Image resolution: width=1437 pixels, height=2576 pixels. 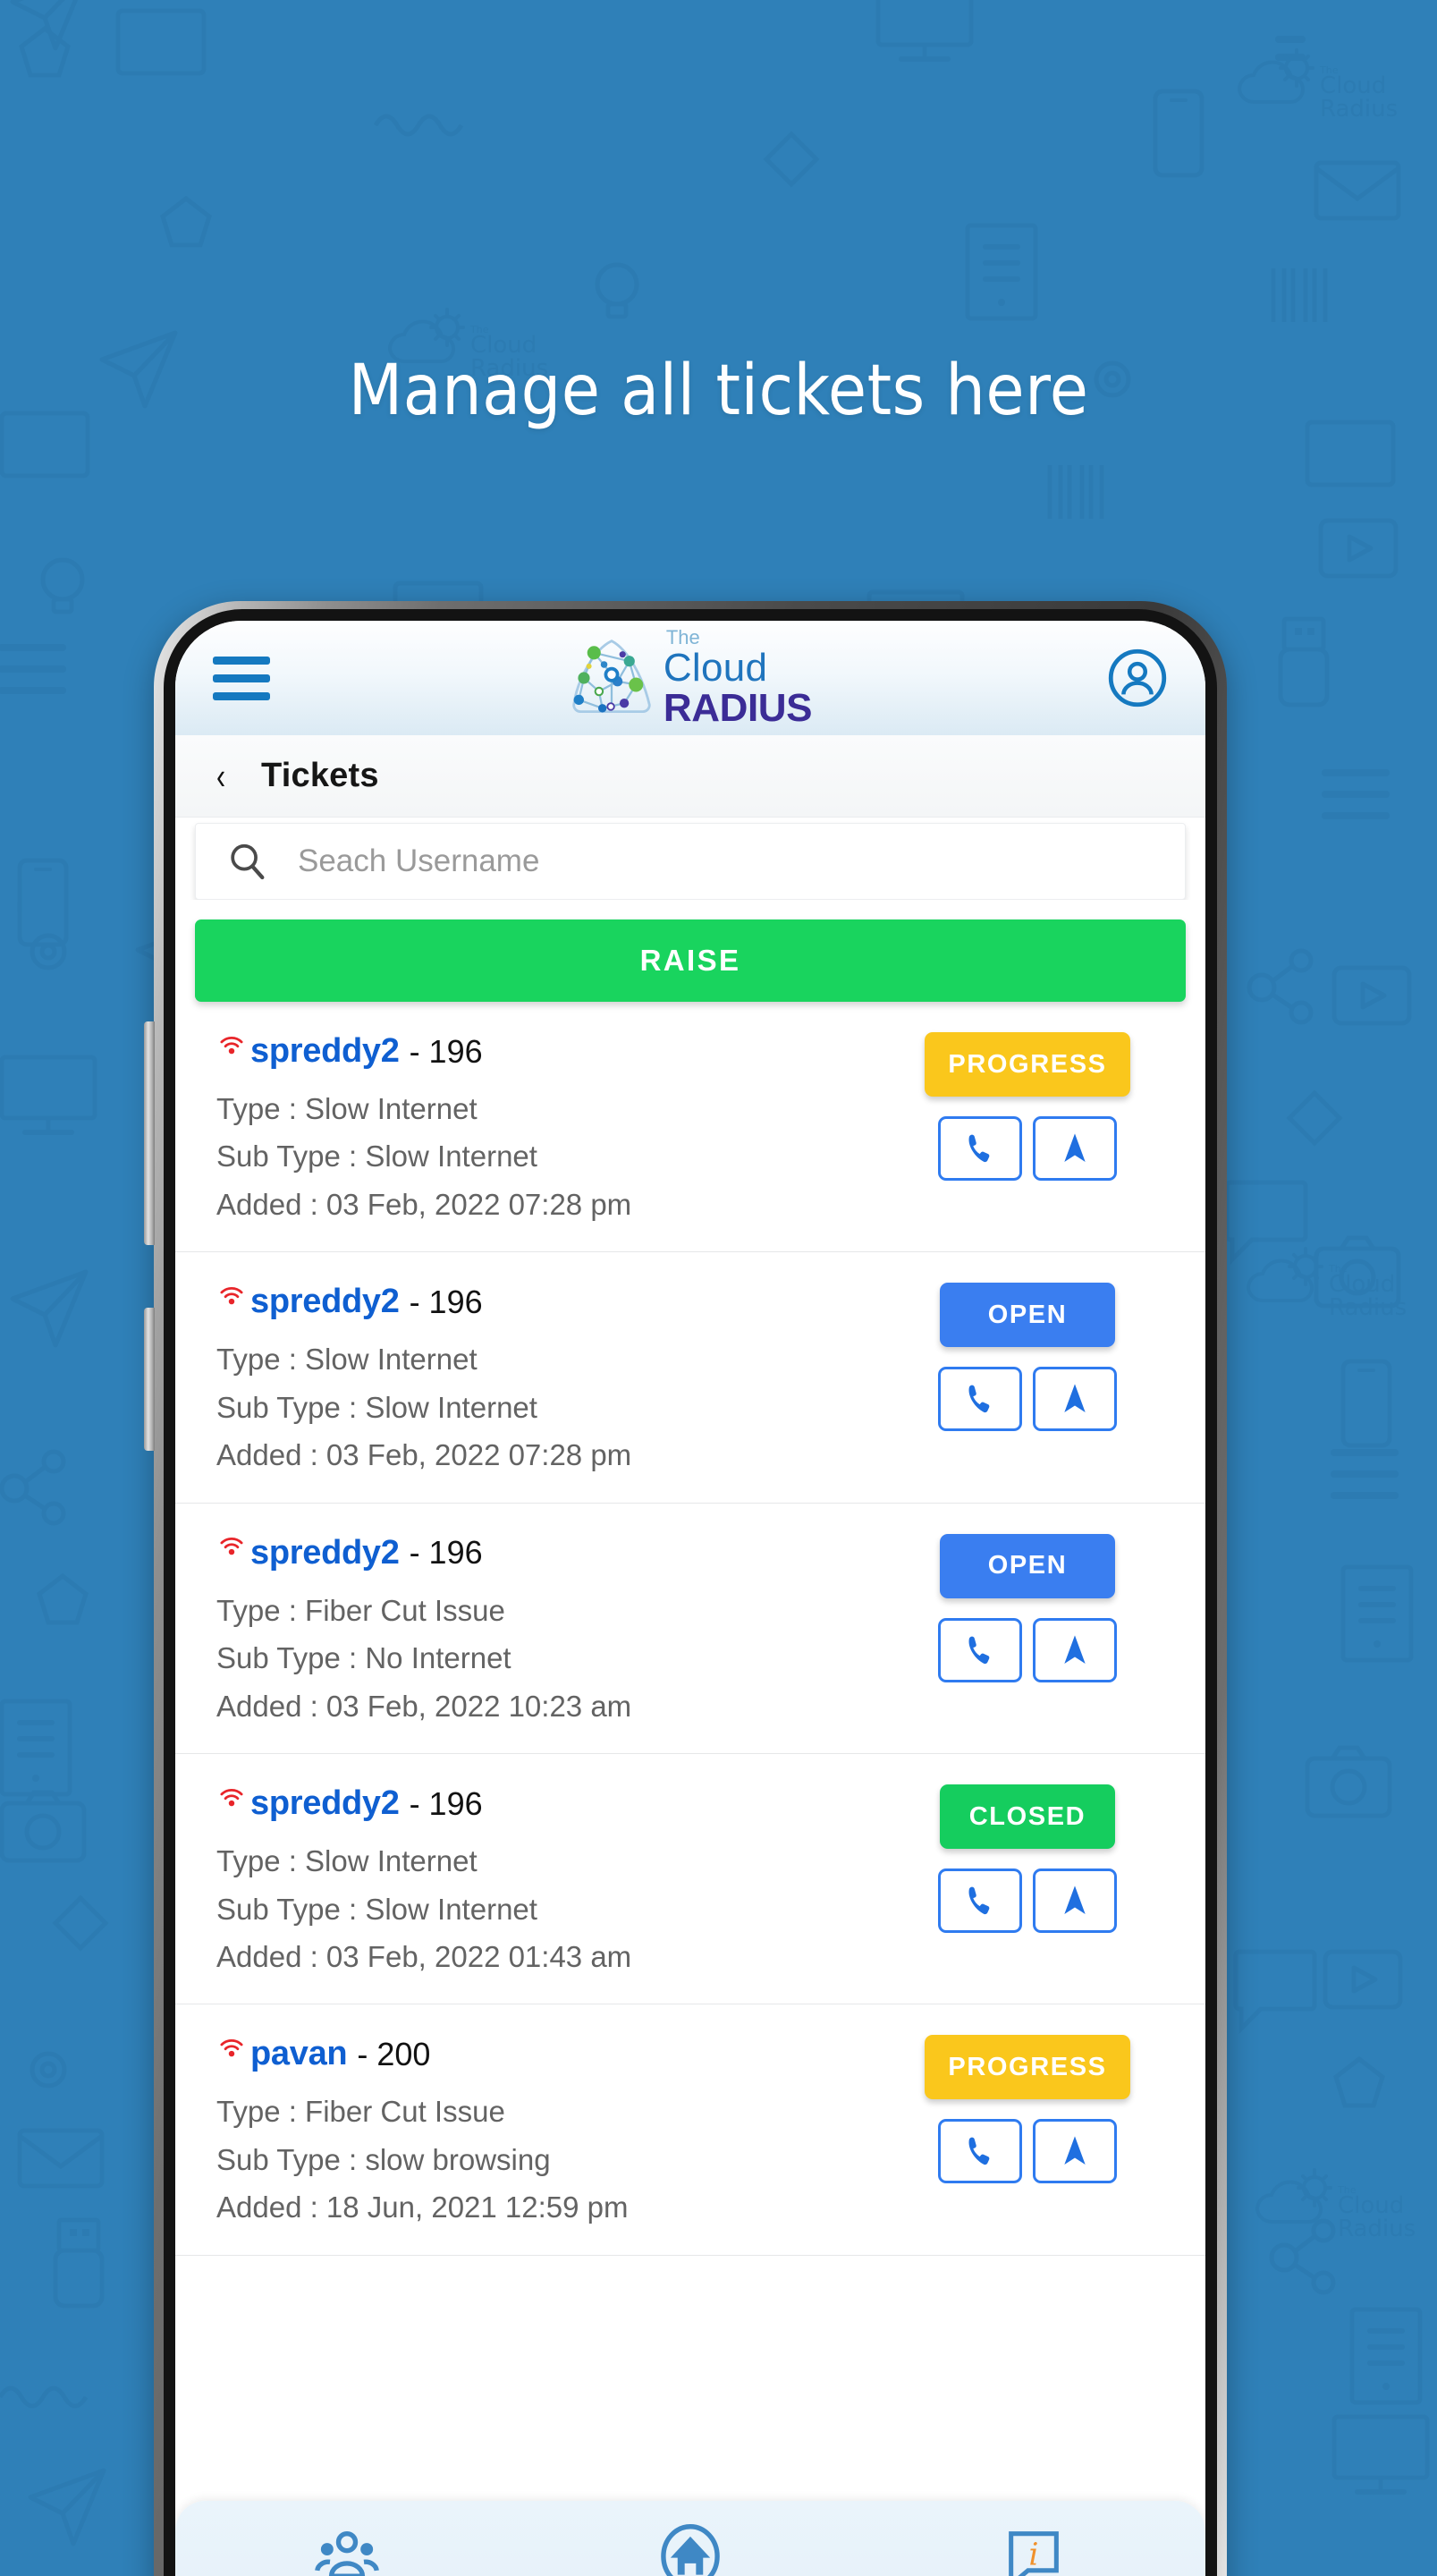 I want to click on home-circle-icon, so click(x=690, y=2549).